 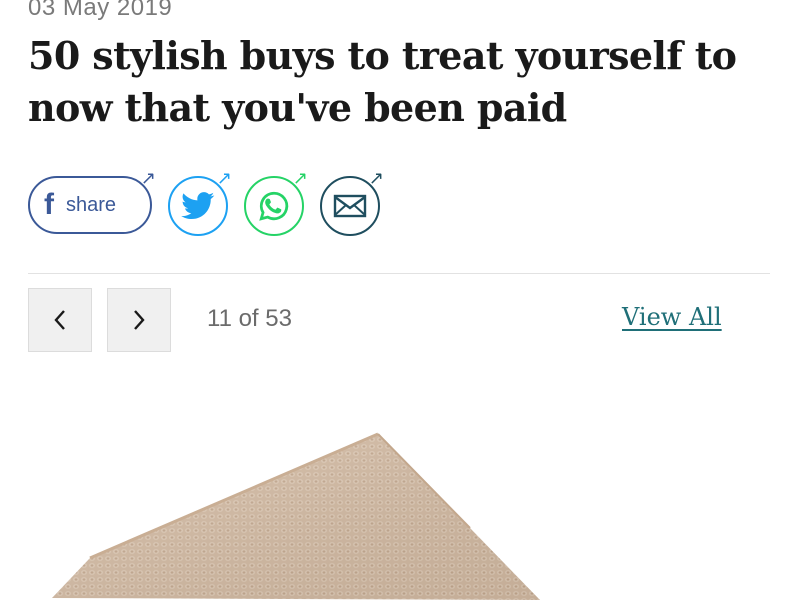 I want to click on email-share-button: ↗, so click(x=352, y=203).